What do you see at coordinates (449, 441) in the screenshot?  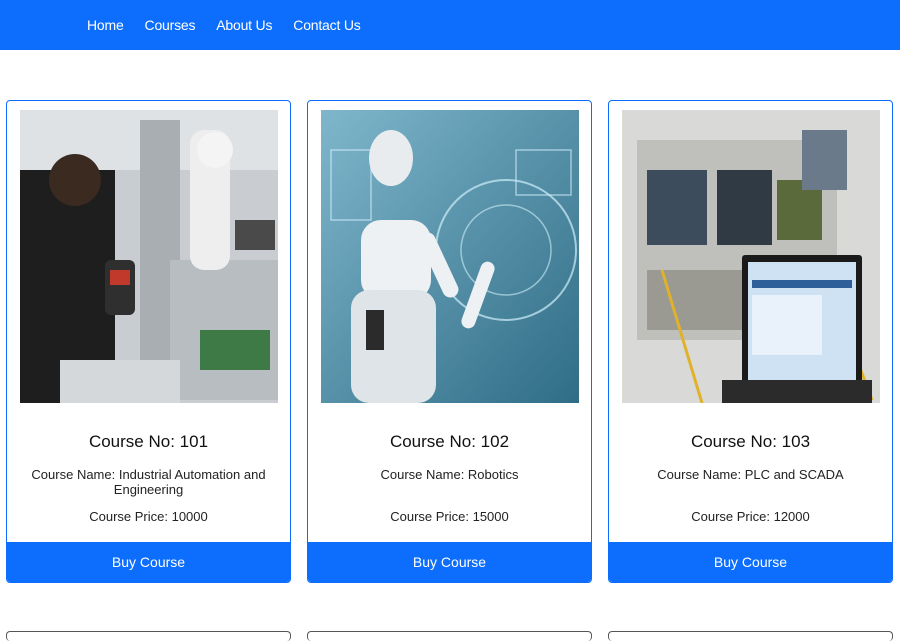 I see `course-number: Course No: 102` at bounding box center [449, 441].